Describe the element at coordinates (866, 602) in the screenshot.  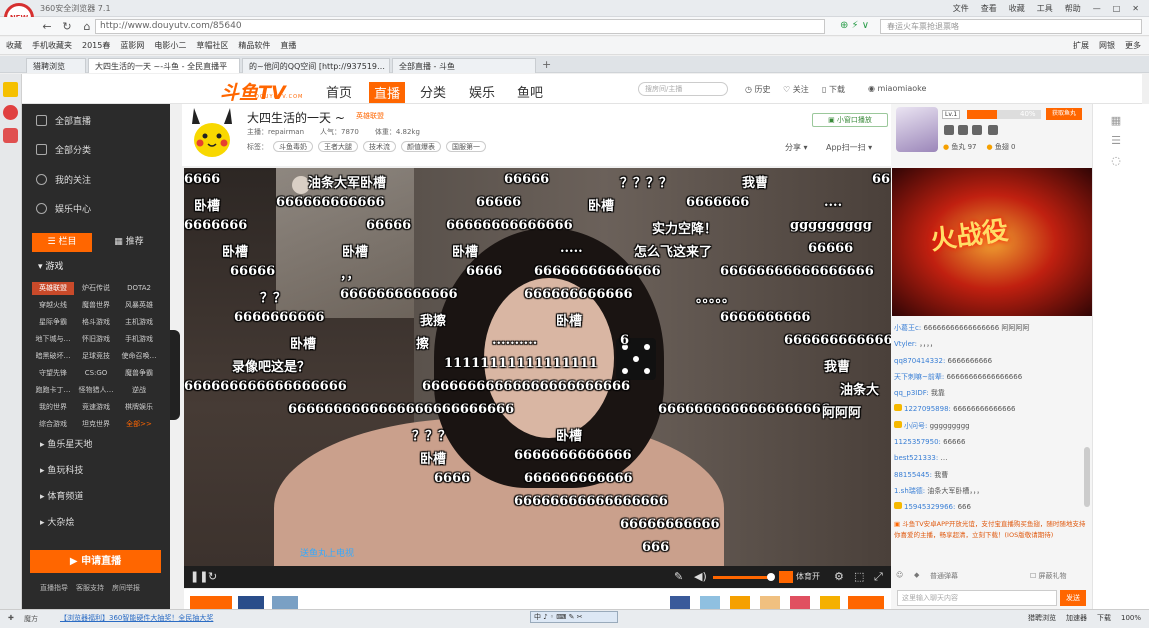
I see `gift-send-button` at that location.